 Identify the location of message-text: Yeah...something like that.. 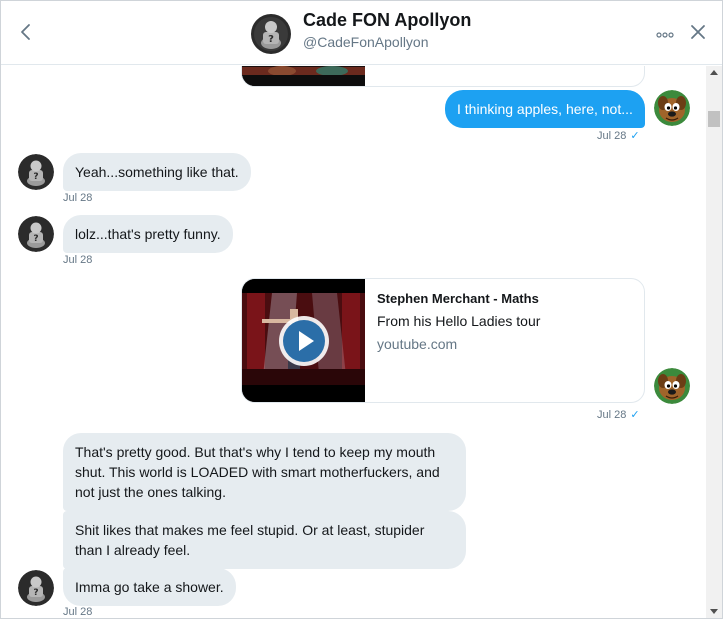
(157, 172).